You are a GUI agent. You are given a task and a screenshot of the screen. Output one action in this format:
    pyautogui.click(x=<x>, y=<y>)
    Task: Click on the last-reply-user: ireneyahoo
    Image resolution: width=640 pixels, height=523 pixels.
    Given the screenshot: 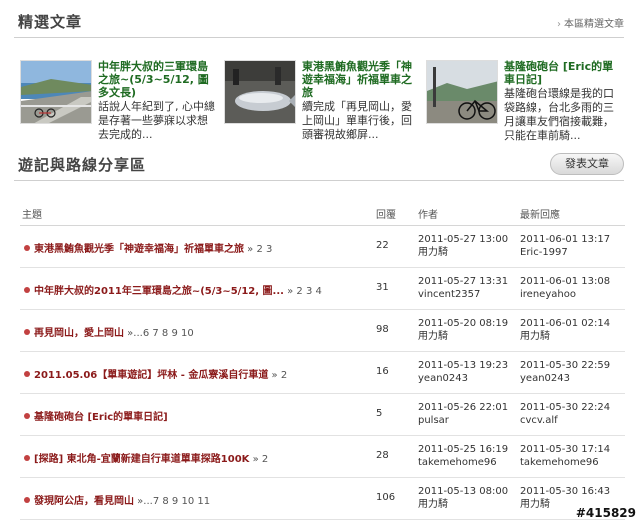 What is the action you would take?
    pyautogui.click(x=565, y=294)
    